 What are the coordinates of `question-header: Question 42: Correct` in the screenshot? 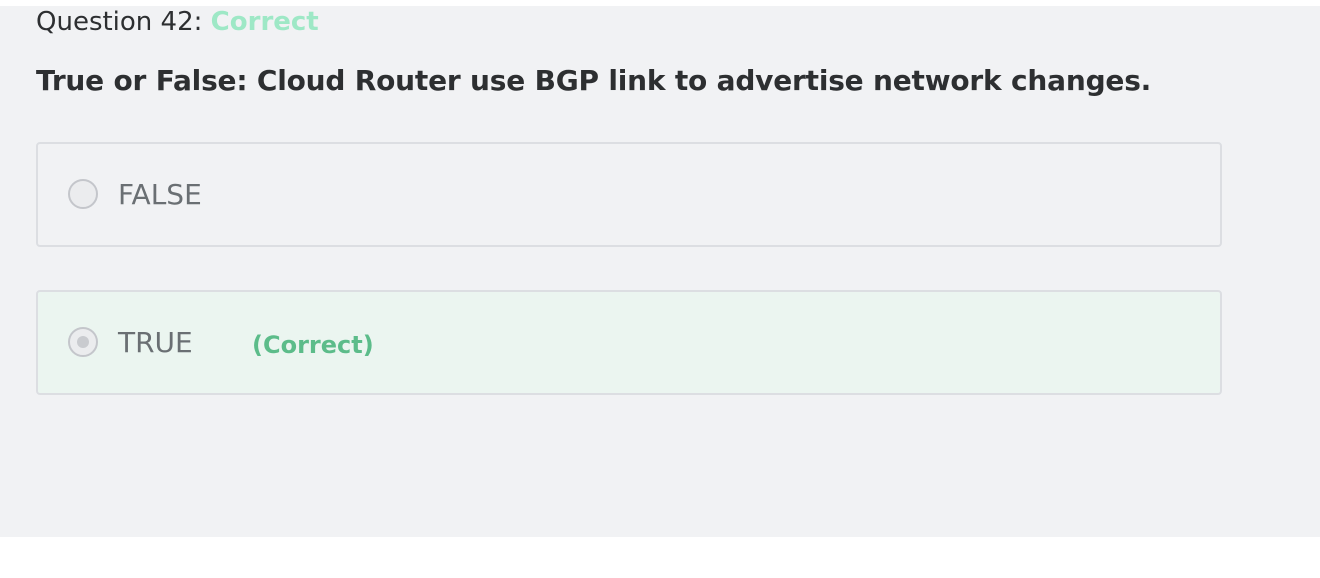 It's located at (177, 22).